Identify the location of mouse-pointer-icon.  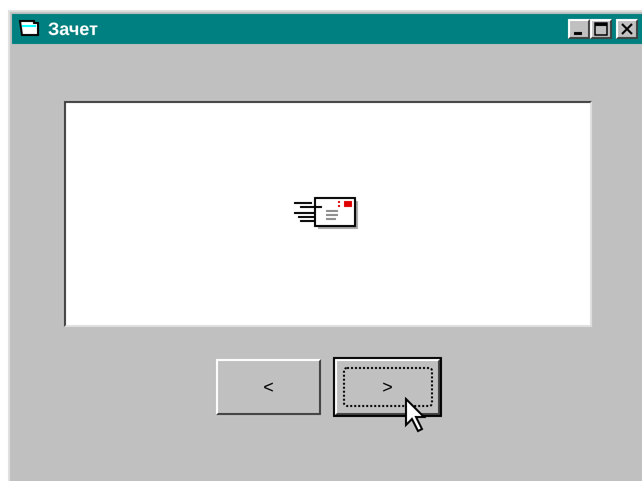
(416, 415).